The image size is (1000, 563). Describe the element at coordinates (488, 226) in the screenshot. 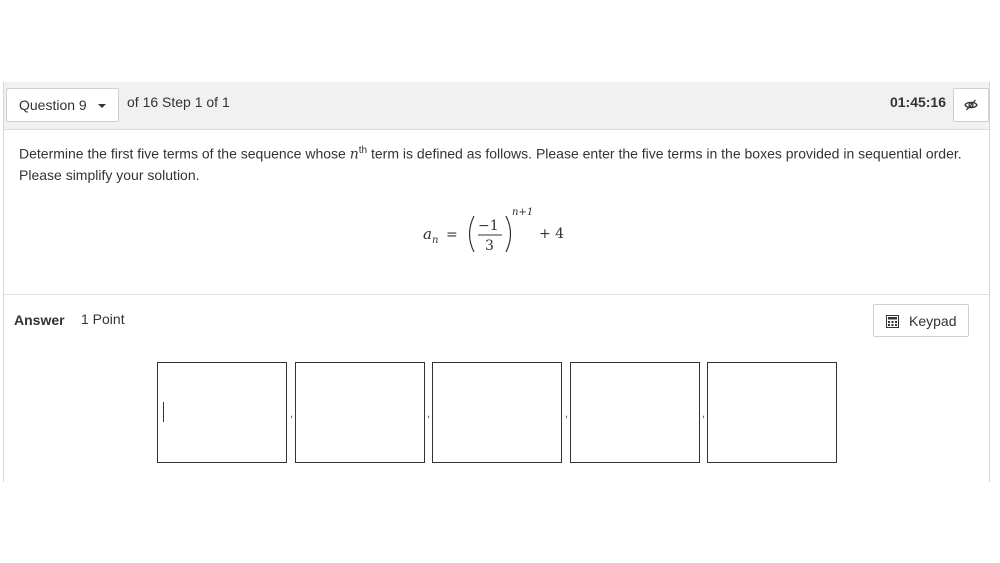

I see `formula-numerator: −1` at that location.